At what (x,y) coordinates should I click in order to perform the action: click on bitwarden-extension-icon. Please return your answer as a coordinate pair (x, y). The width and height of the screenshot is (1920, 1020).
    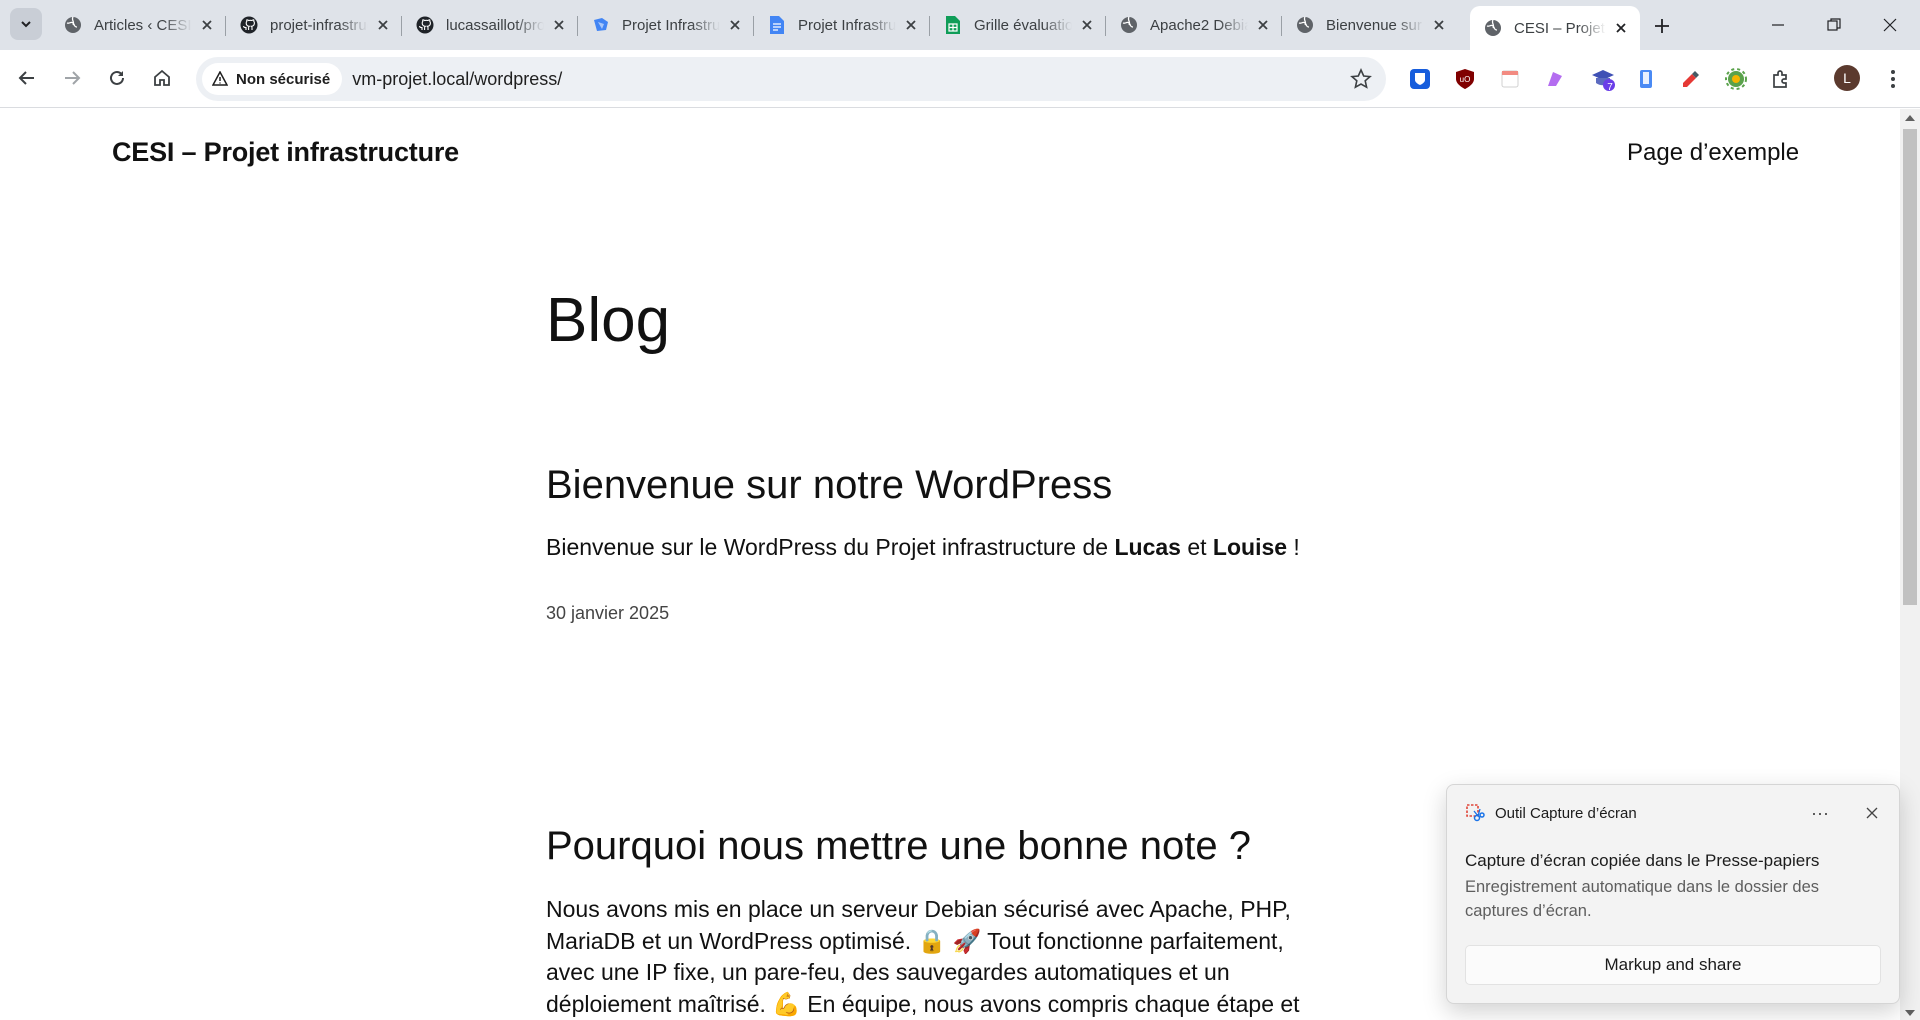
    Looking at the image, I should click on (1420, 79).